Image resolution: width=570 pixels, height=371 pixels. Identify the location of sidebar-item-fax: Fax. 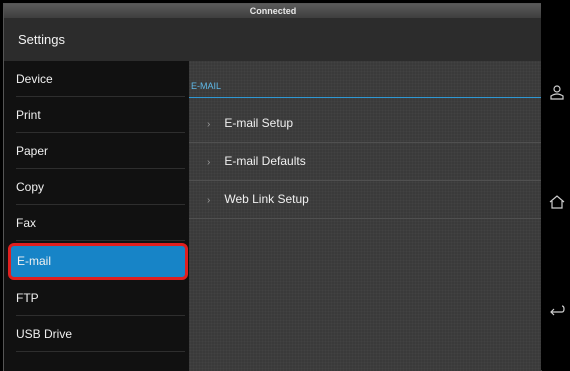
(96, 223).